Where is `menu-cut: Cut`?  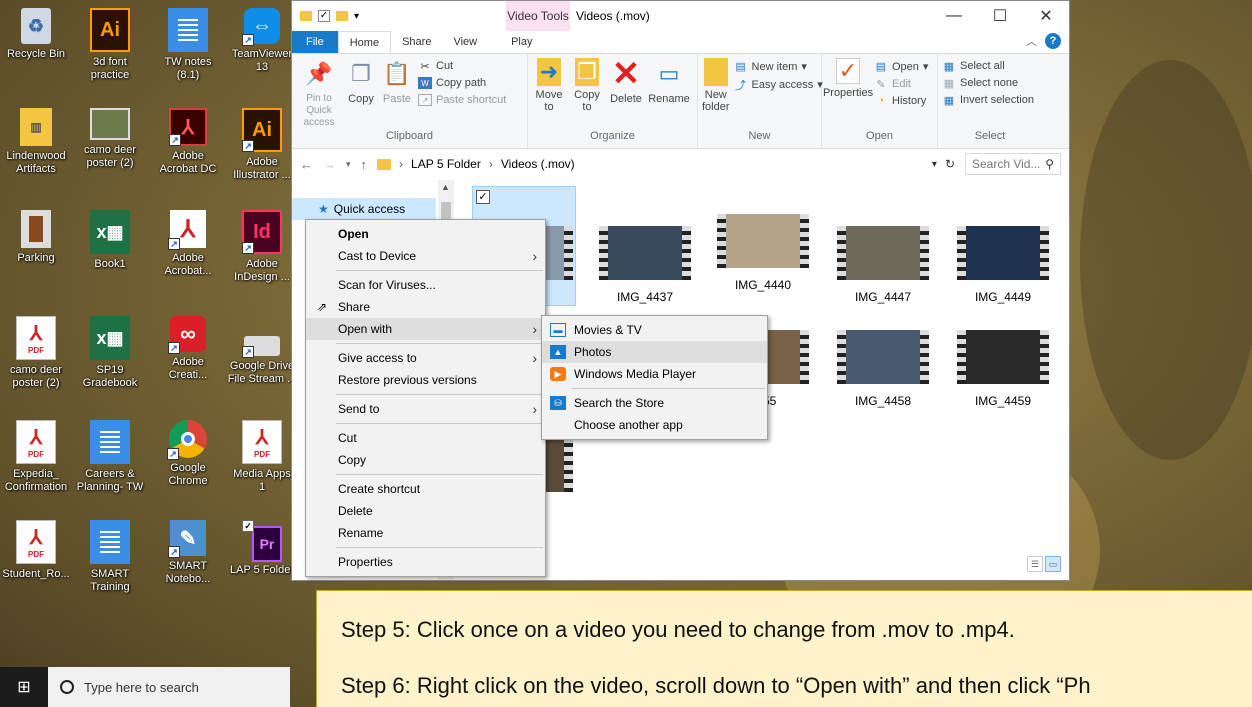
menu-cut: Cut is located at coordinates (425, 438).